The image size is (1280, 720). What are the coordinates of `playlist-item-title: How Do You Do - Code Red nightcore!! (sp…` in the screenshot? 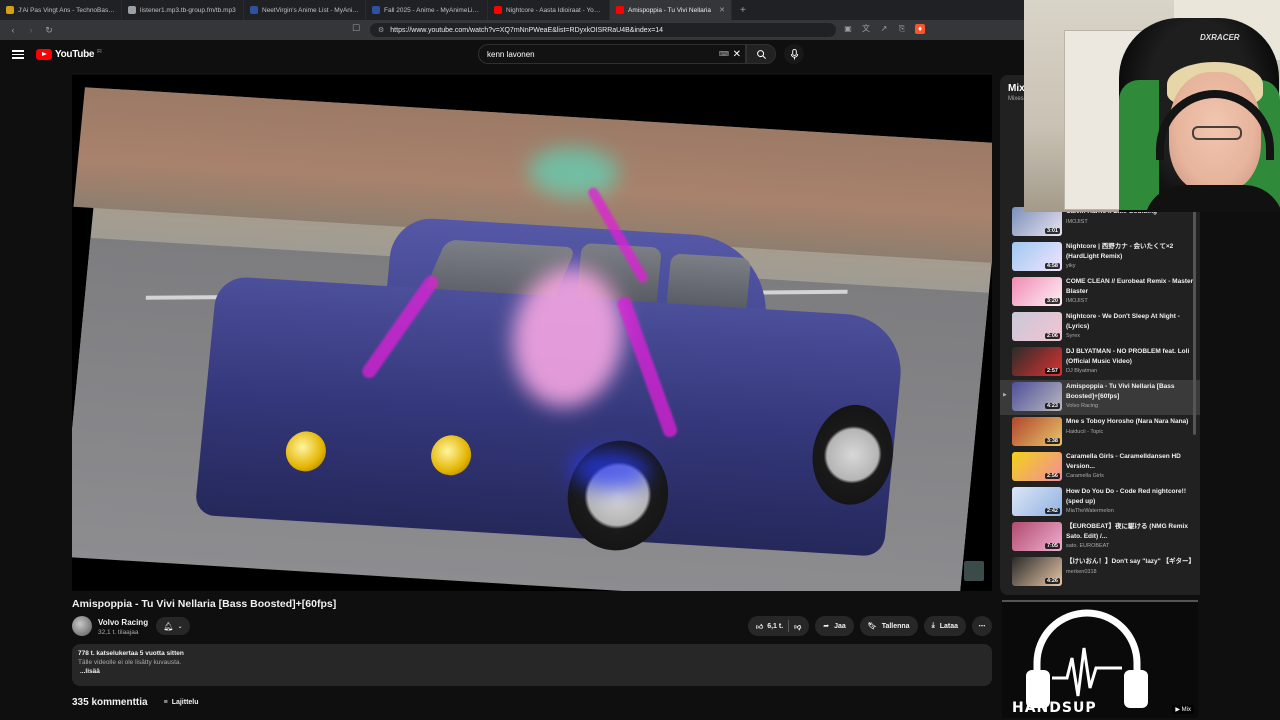 It's located at (1126, 496).